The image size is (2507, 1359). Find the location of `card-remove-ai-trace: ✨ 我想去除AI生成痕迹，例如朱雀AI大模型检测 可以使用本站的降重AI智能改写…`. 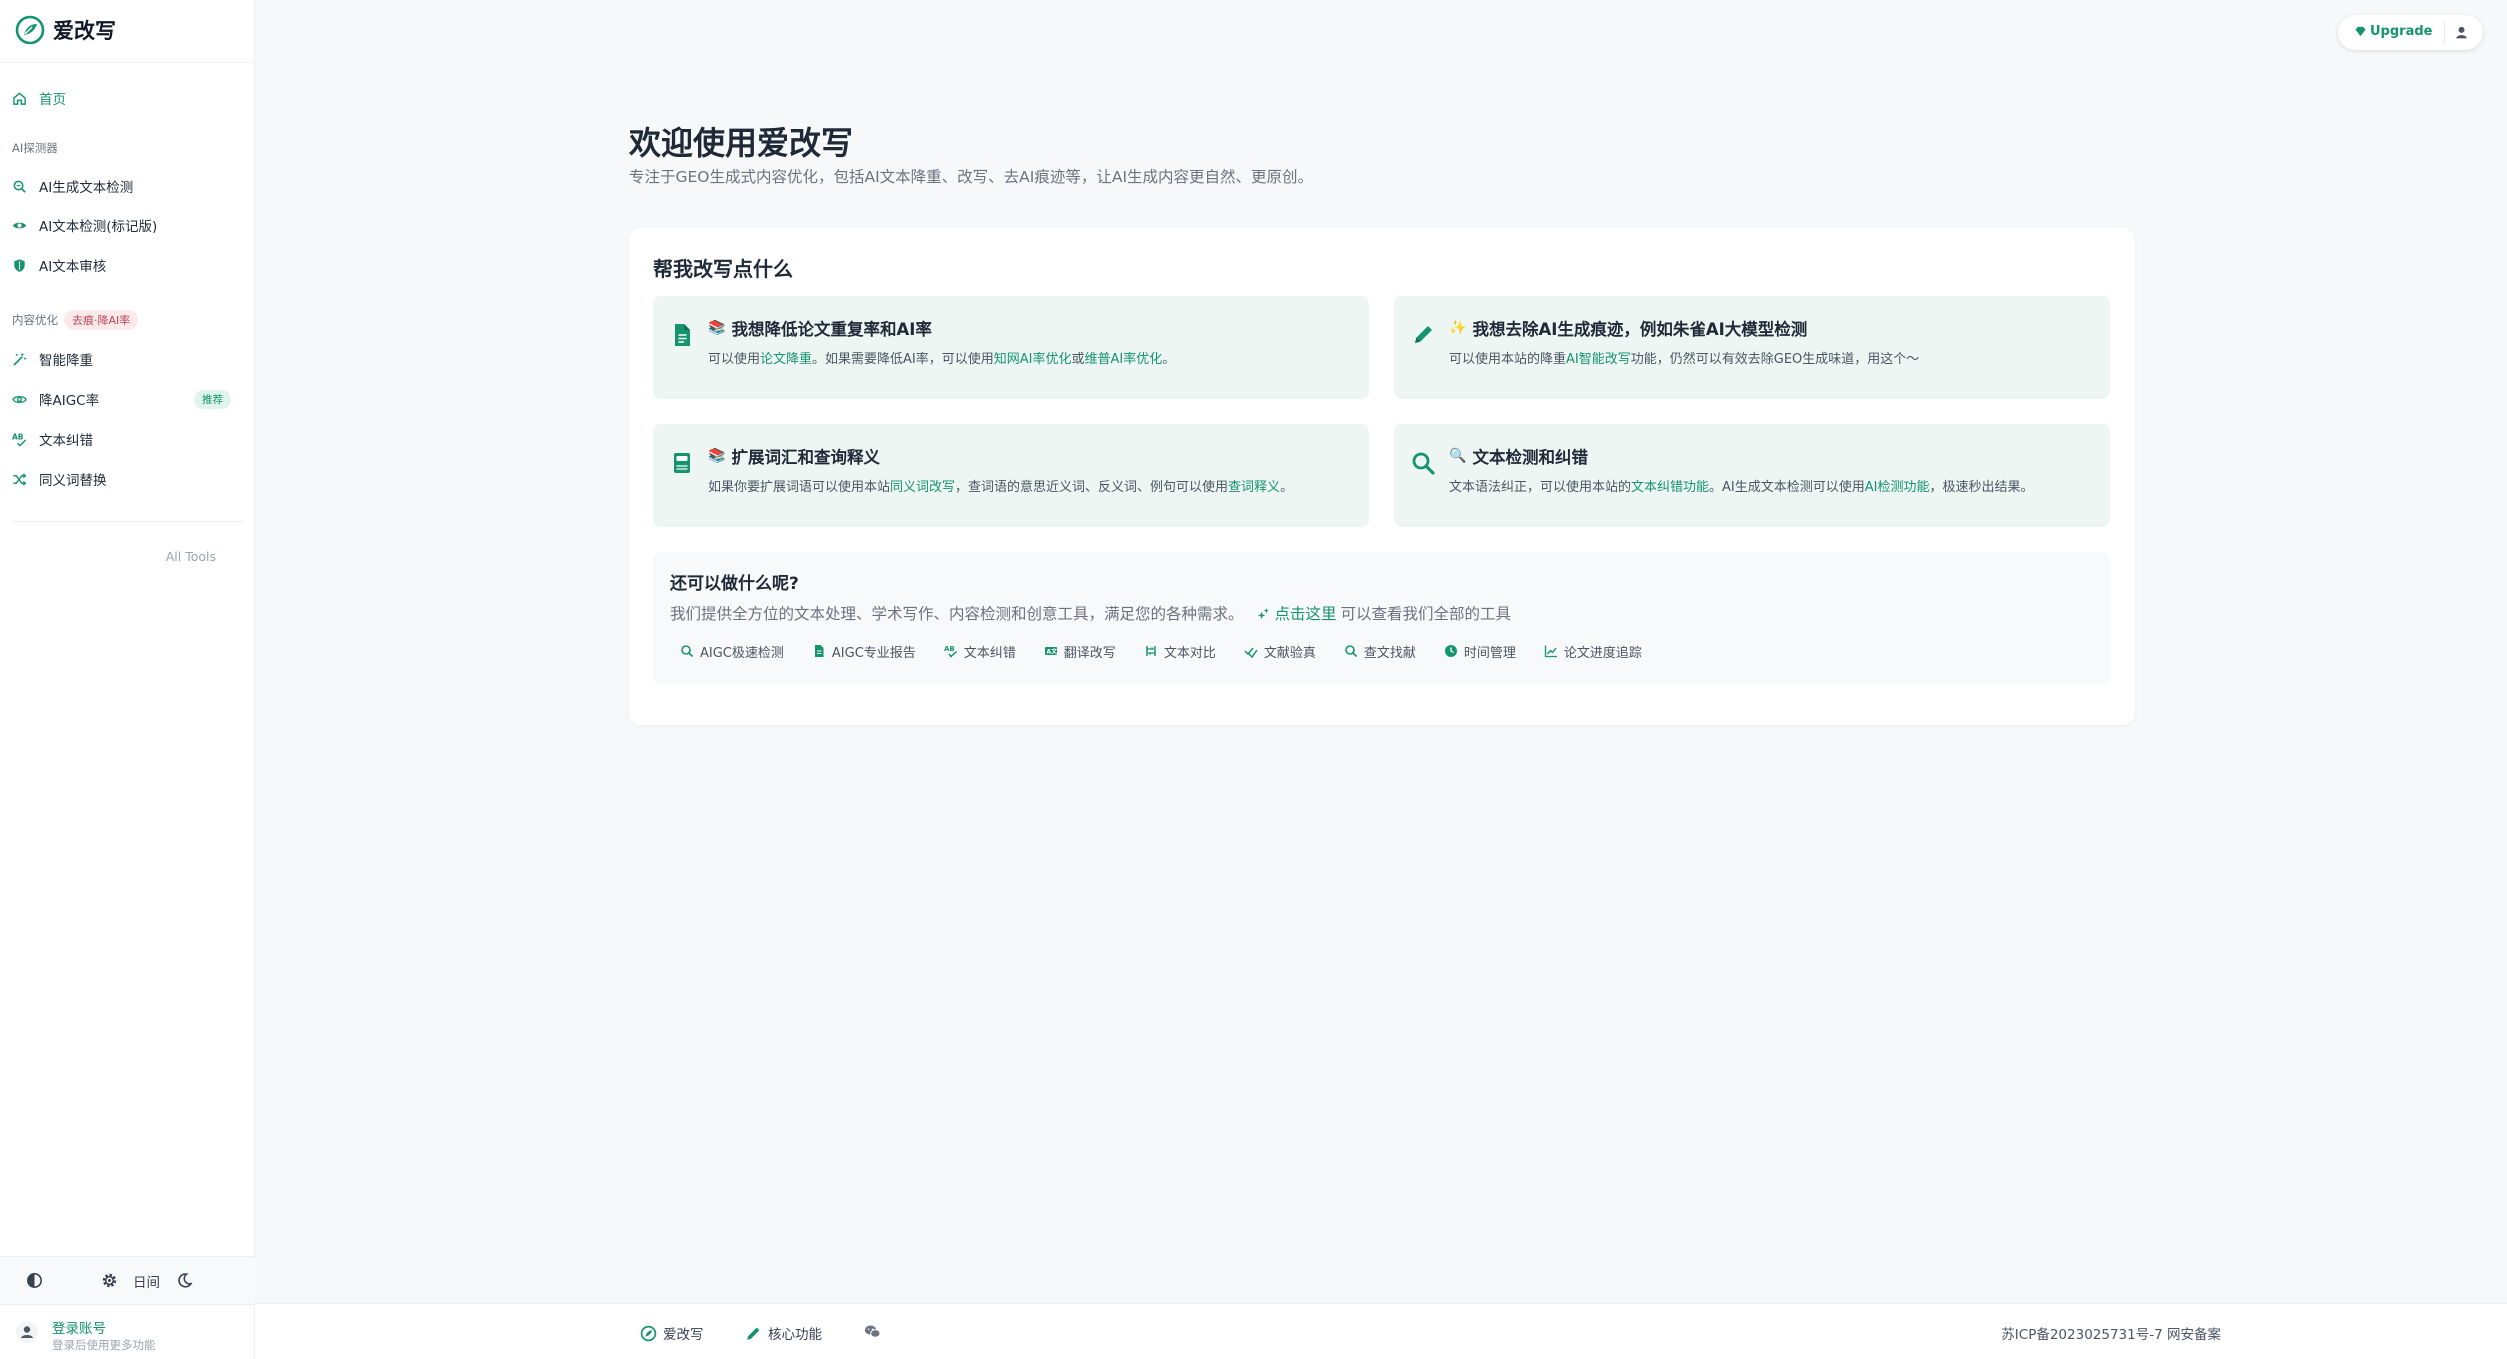

card-remove-ai-trace: ✨ 我想去除AI生成痕迹，例如朱雀AI大模型检测 可以使用本站的降重AI智能改写… is located at coordinates (1752, 347).